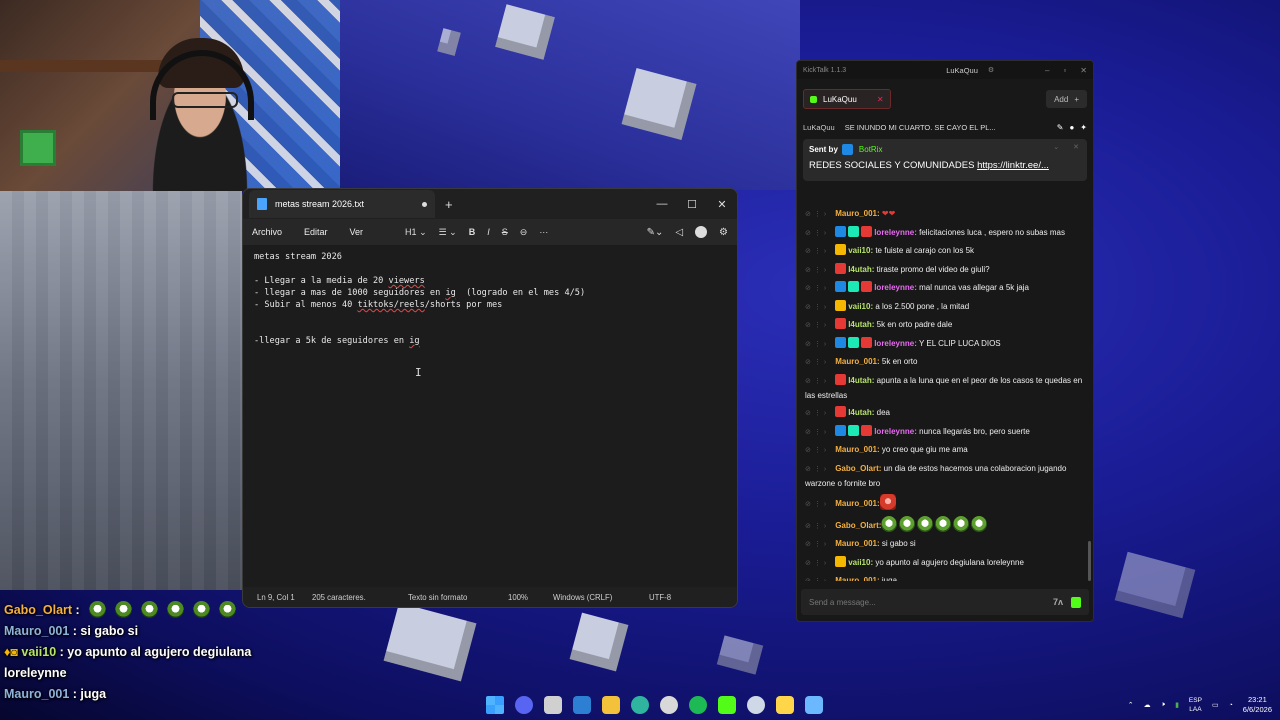 This screenshot has height=720, width=1280. I want to click on menu-editar: Editar, so click(316, 232).